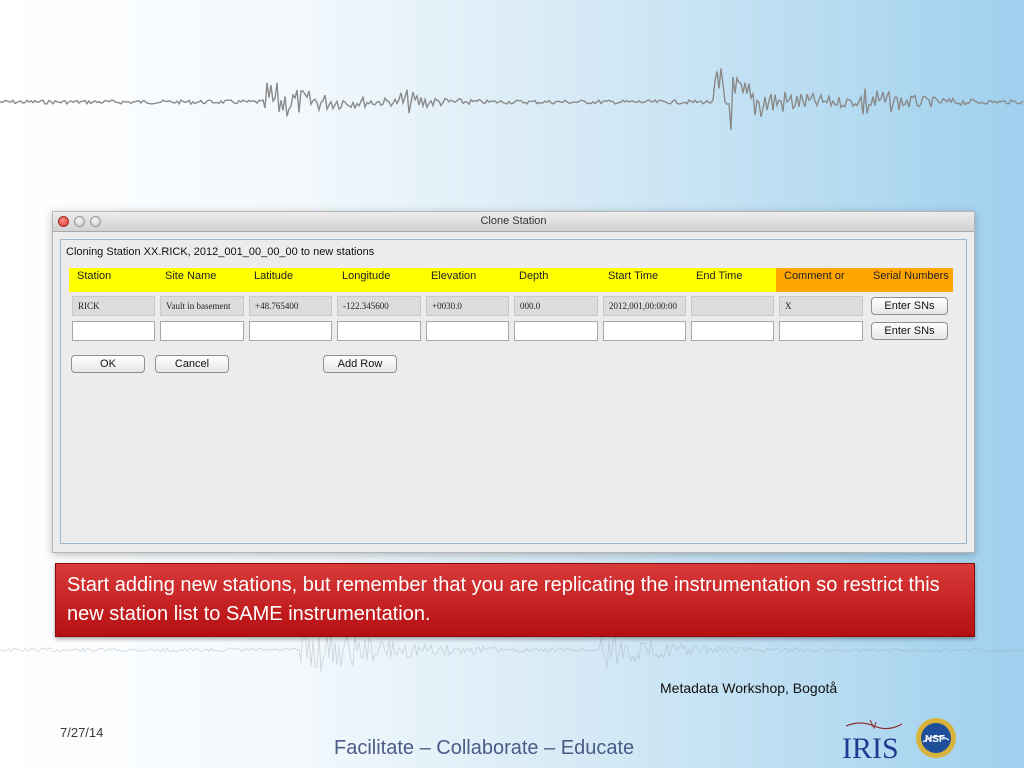  Describe the element at coordinates (379, 306) in the screenshot. I see `row-1-longitude-field: -122.345600` at that location.